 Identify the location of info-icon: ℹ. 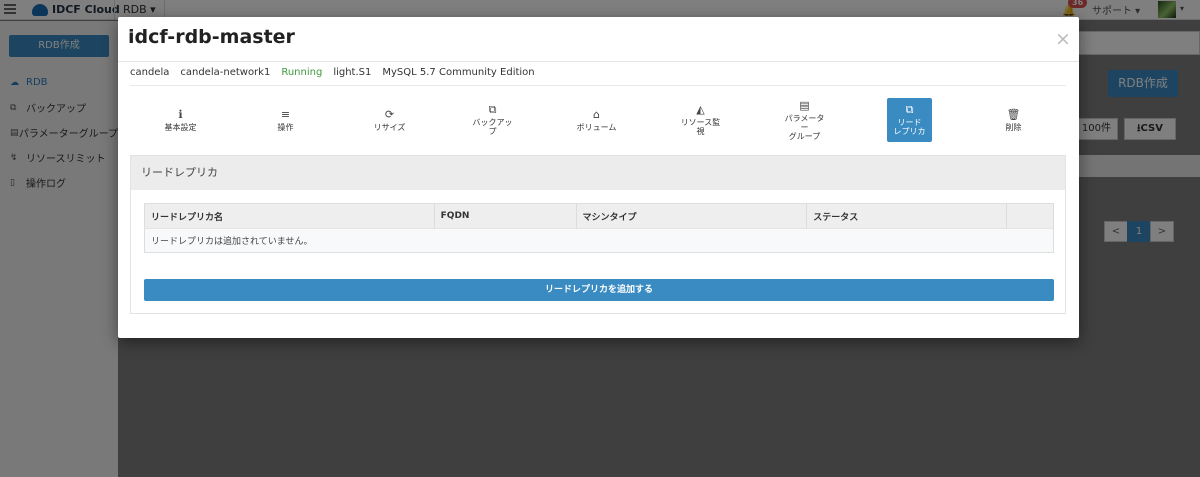
(180, 114).